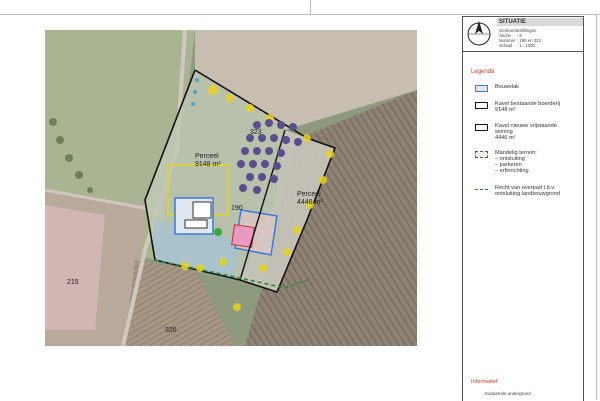 This screenshot has width=600, height=401. What do you see at coordinates (481, 189) in the screenshot?
I see `overpad-swatch` at bounding box center [481, 189].